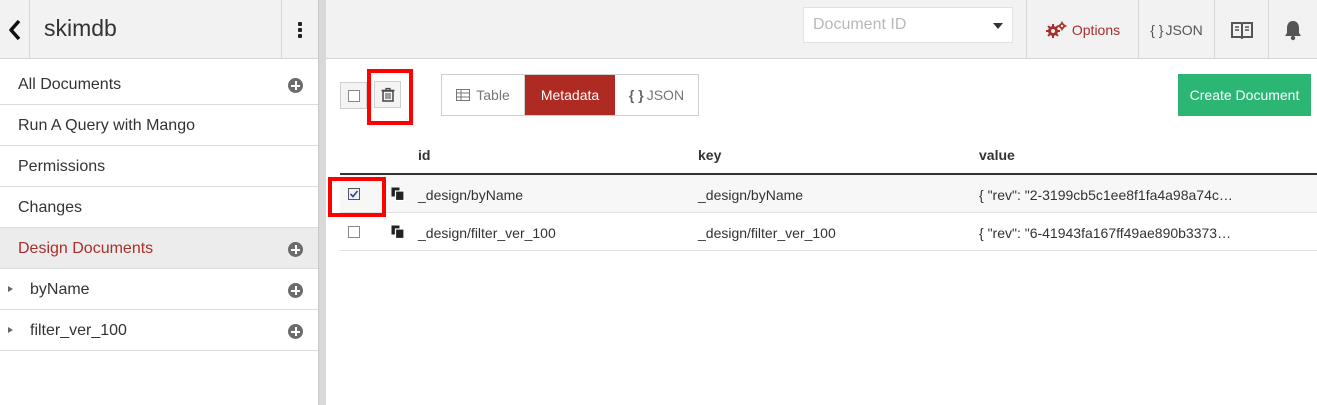 This screenshot has height=405, width=1317. What do you see at coordinates (709, 155) in the screenshot?
I see `column-header-key: key` at bounding box center [709, 155].